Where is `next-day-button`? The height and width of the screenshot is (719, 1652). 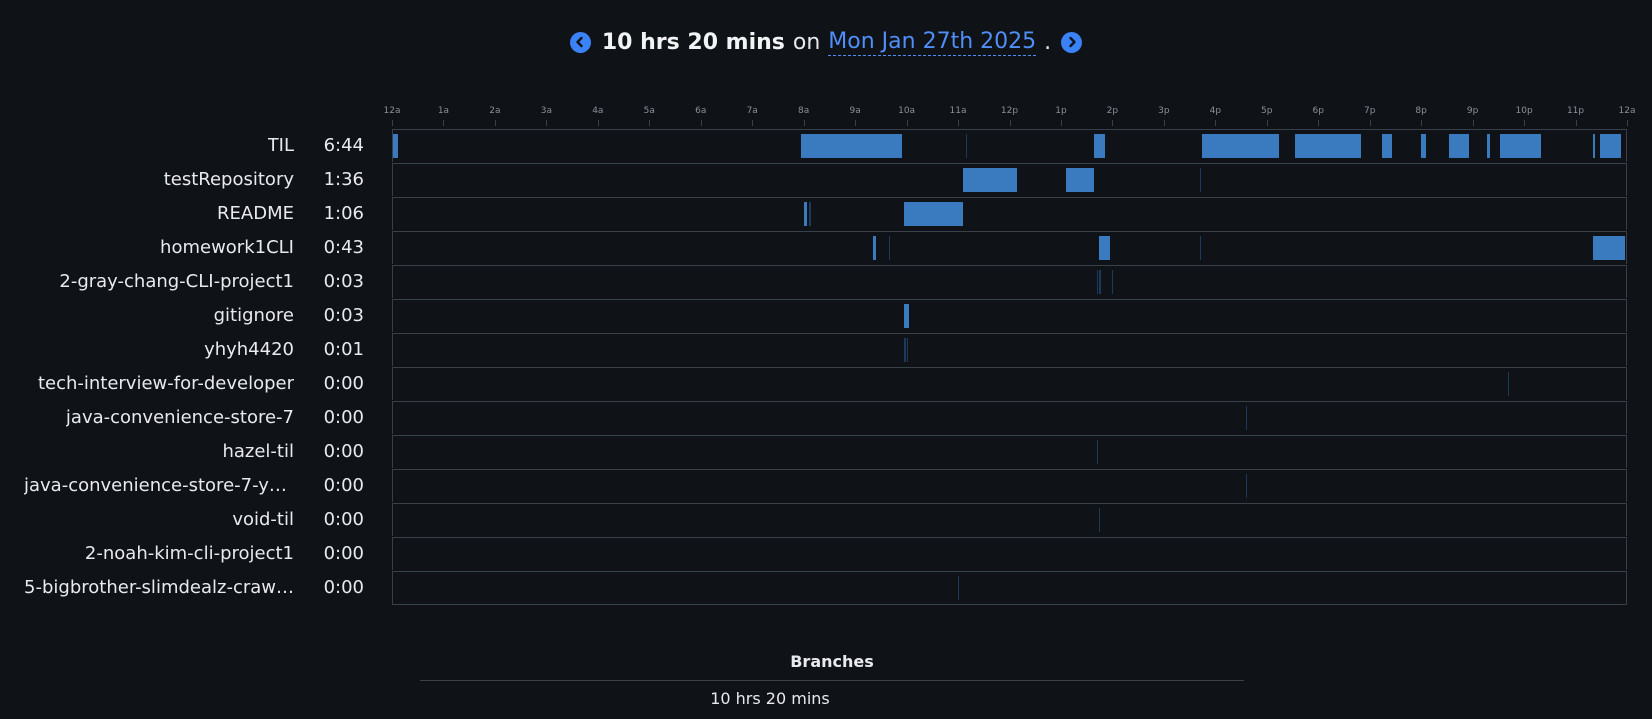 next-day-button is located at coordinates (1072, 42).